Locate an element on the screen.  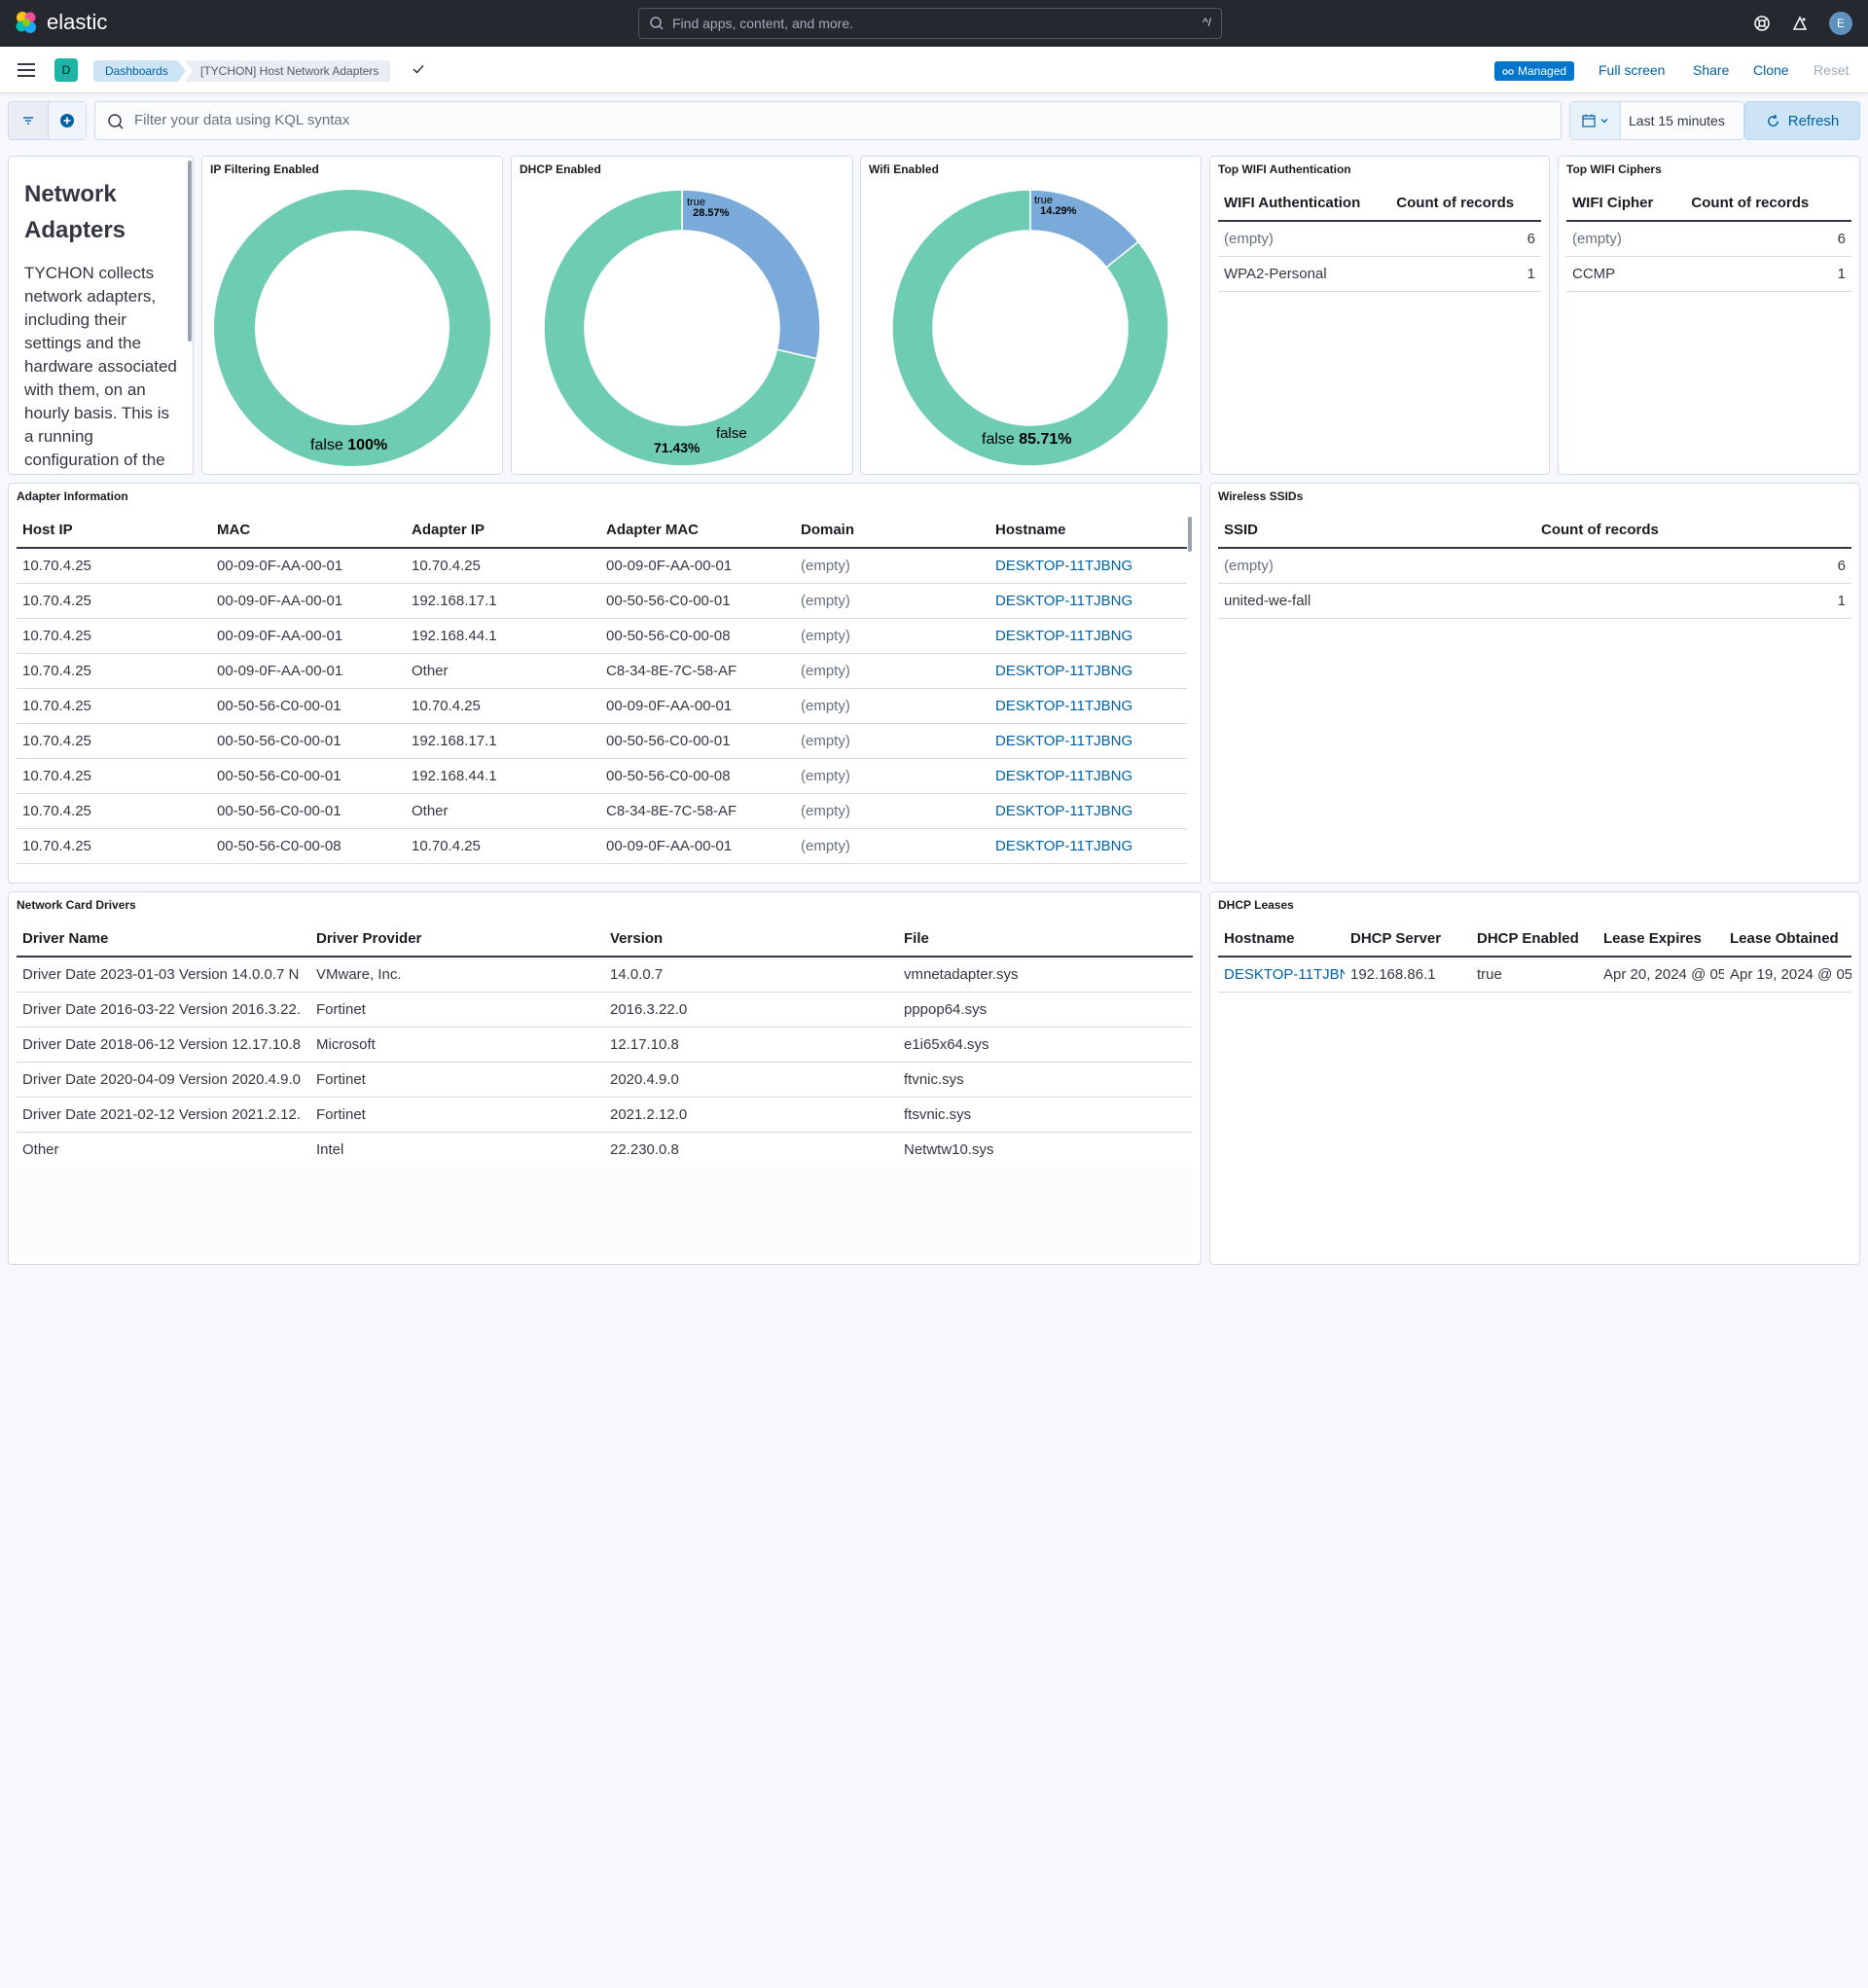
table-cell: 00-50-56-C0-00-08 is located at coordinates (697, 636).